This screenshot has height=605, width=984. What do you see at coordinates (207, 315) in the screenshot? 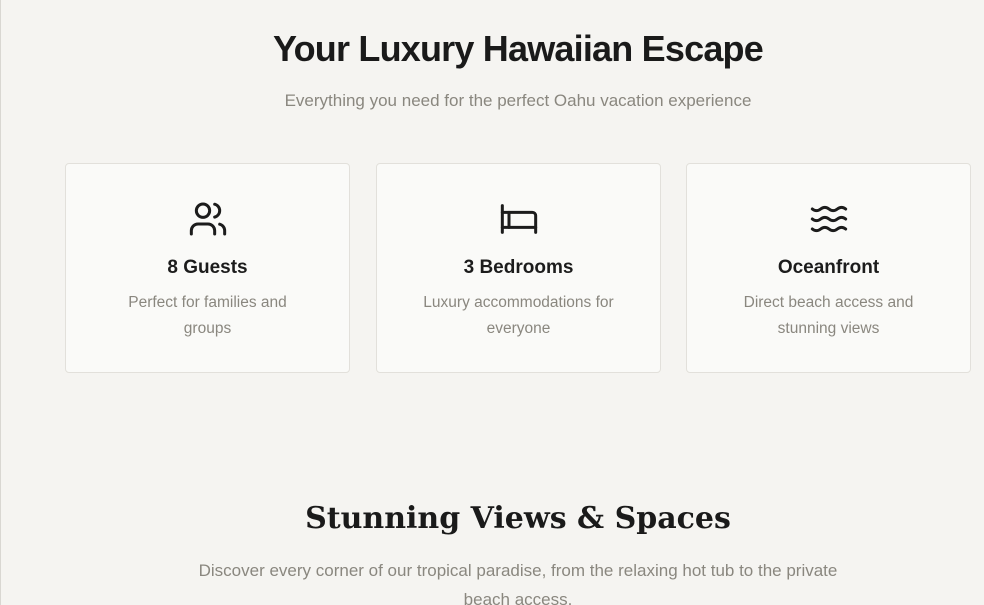
I see `feature-description: Perfect for families and groups` at bounding box center [207, 315].